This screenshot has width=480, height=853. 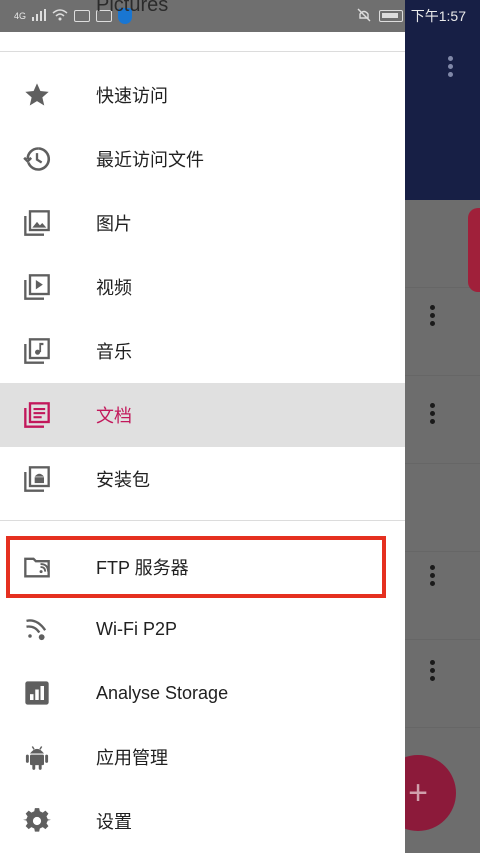 What do you see at coordinates (37, 159) in the screenshot?
I see `history-icon` at bounding box center [37, 159].